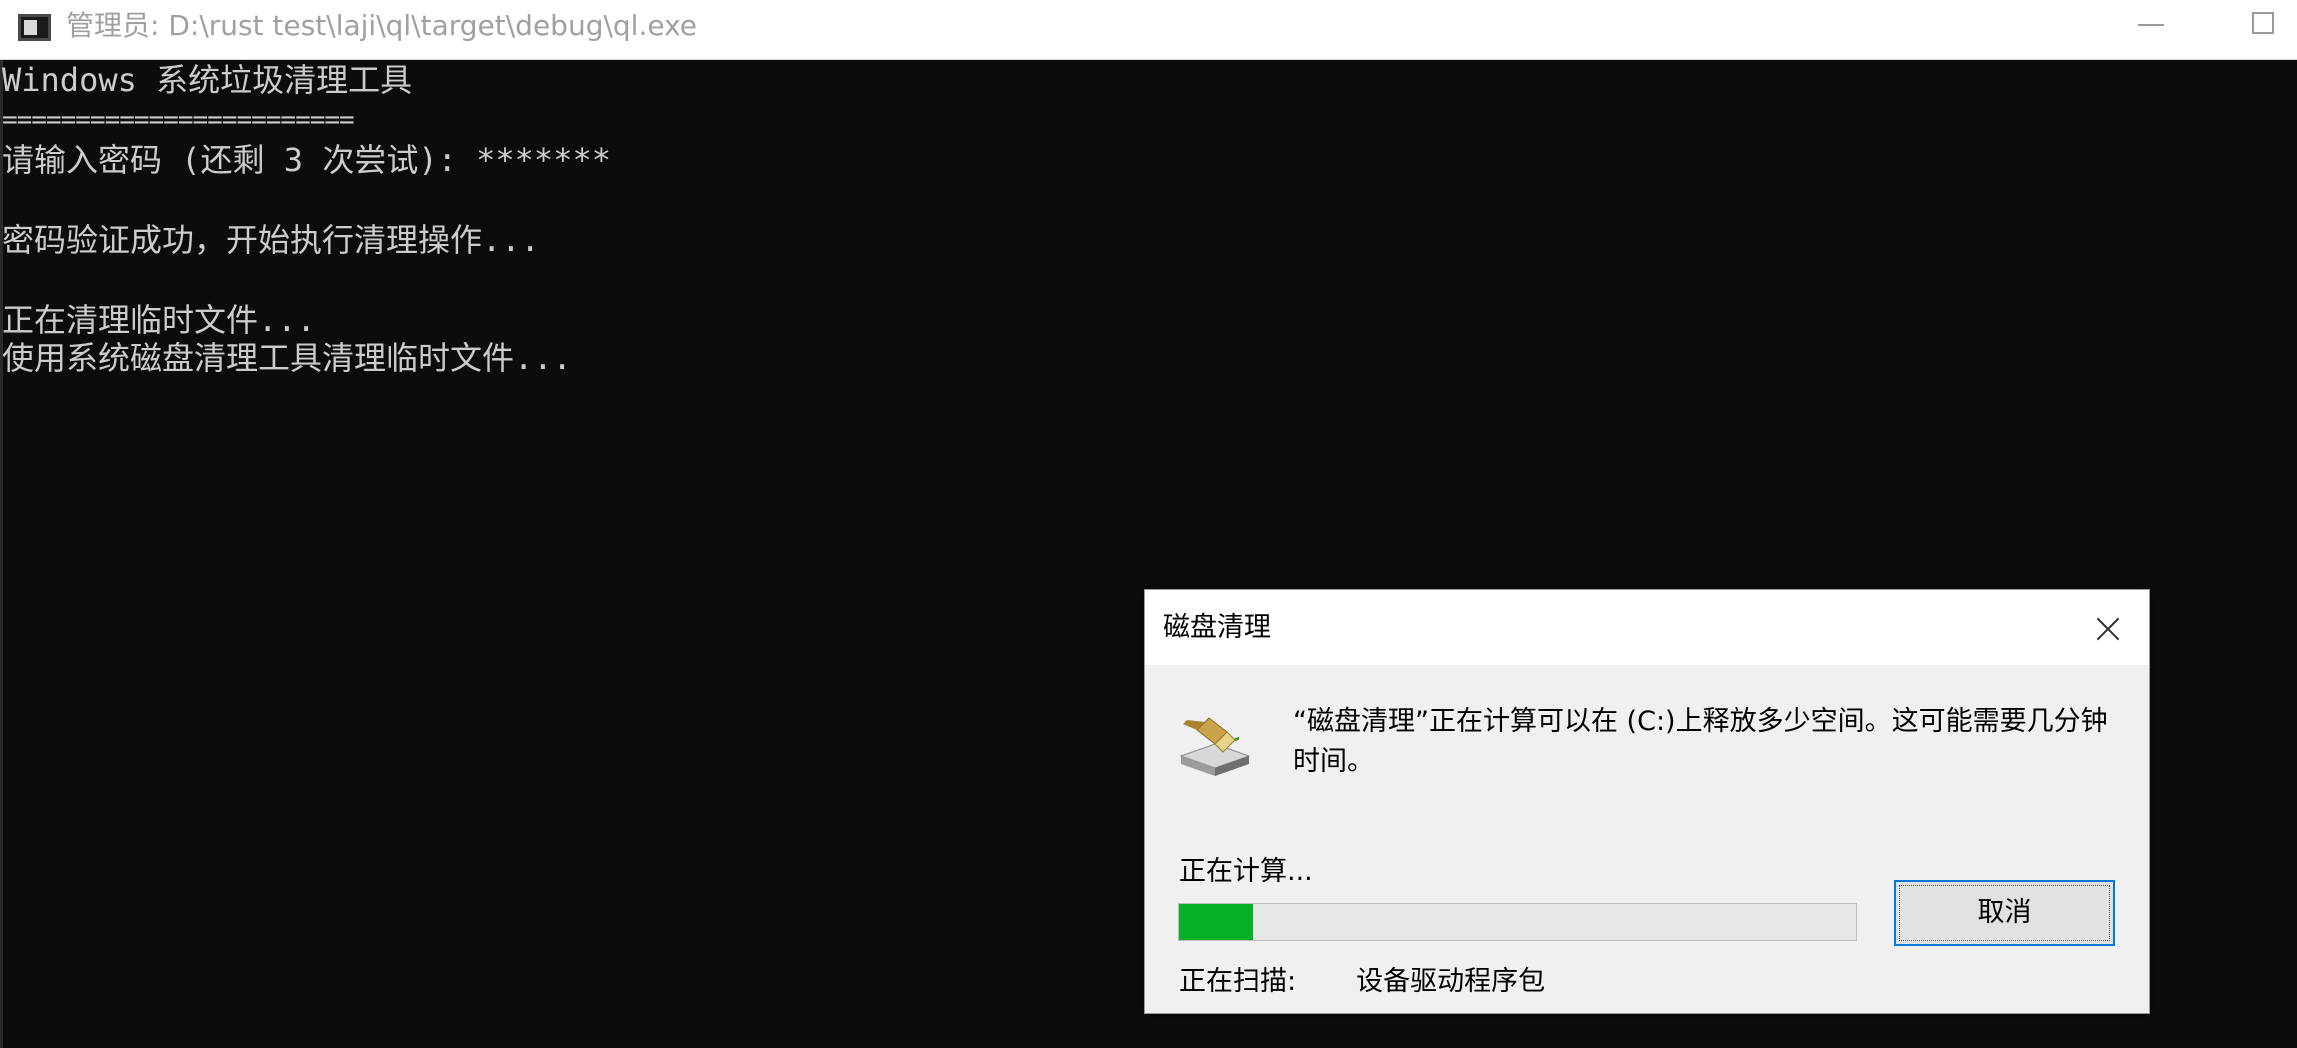  Describe the element at coordinates (1216, 922) in the screenshot. I see `progress-fill` at that location.